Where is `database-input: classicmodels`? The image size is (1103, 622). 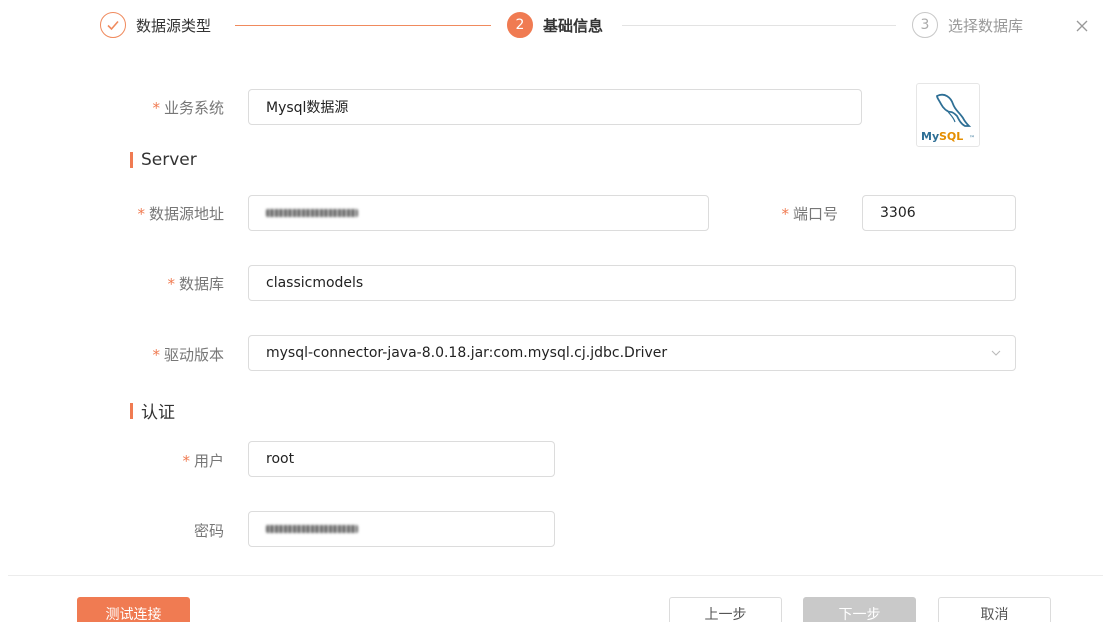 database-input: classicmodels is located at coordinates (632, 283).